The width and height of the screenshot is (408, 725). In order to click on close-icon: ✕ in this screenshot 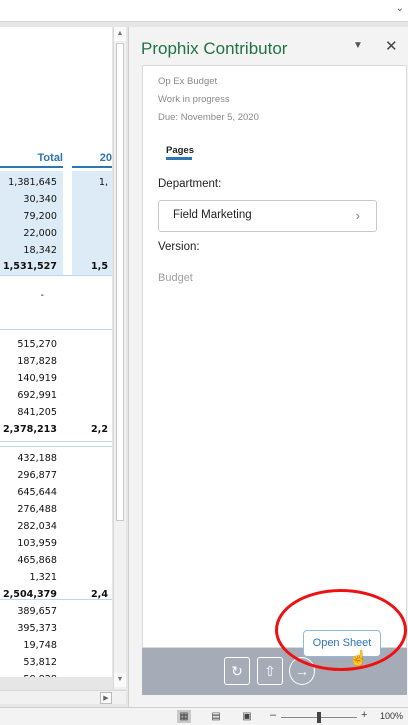, I will do `click(391, 46)`.